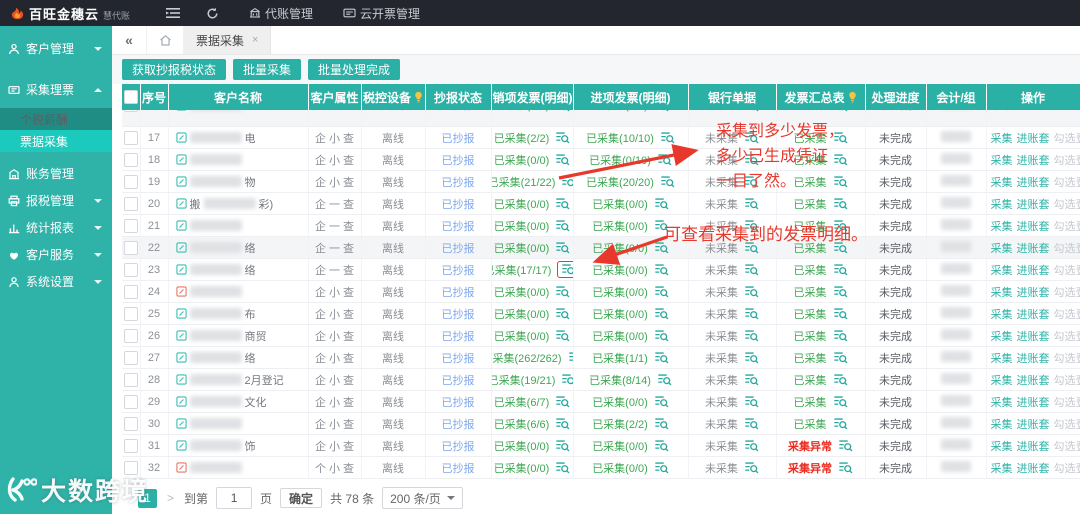 The height and width of the screenshot is (514, 1080). I want to click on sidebar-item-reports: 统计报表, so click(56, 227).